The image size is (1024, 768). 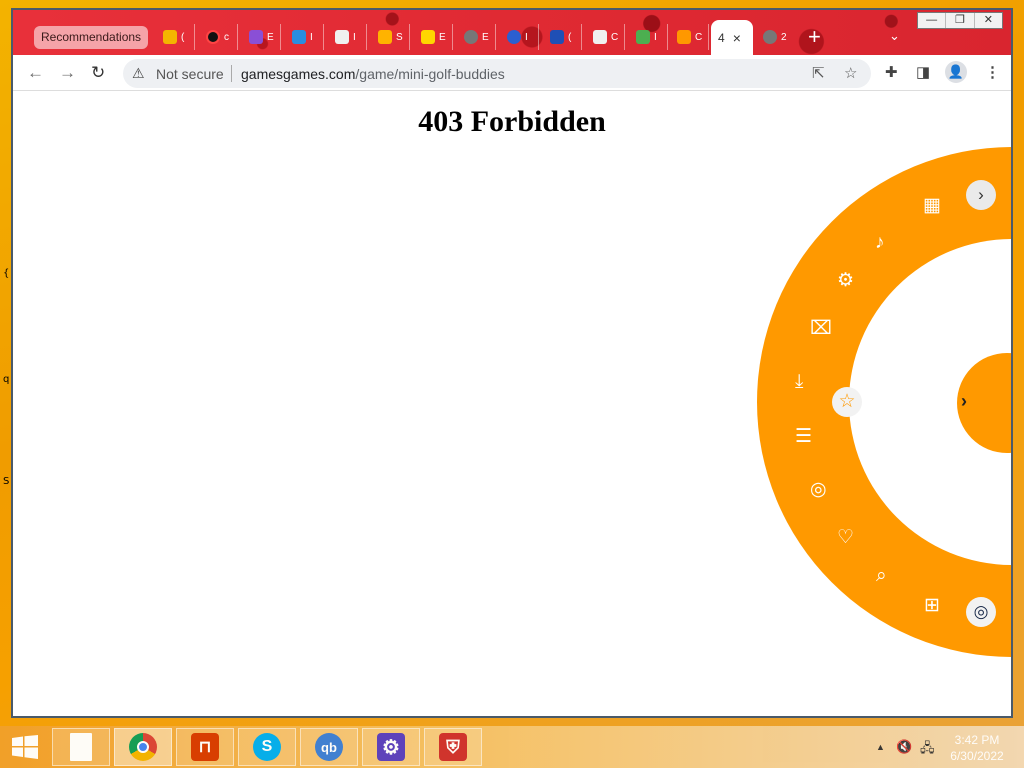 I want to click on music-note-icon: ♪, so click(x=880, y=243).